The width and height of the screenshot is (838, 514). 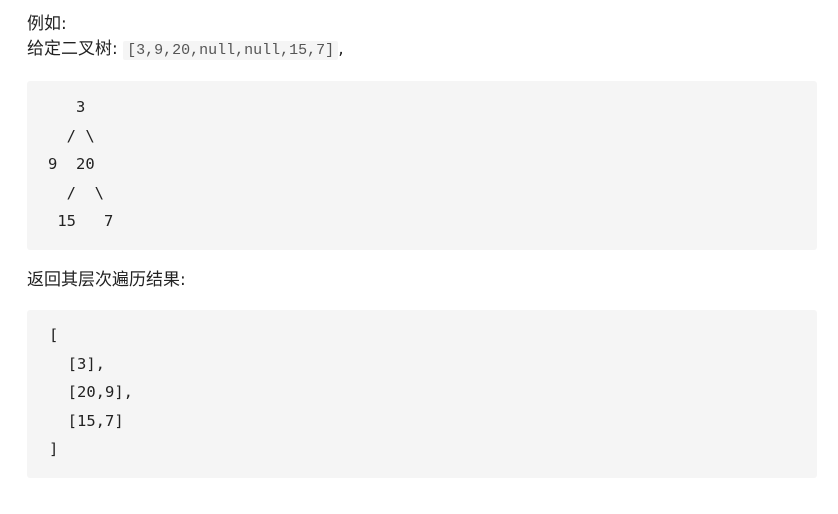 What do you see at coordinates (67, 107) in the screenshot?
I see `tree-line: 3` at bounding box center [67, 107].